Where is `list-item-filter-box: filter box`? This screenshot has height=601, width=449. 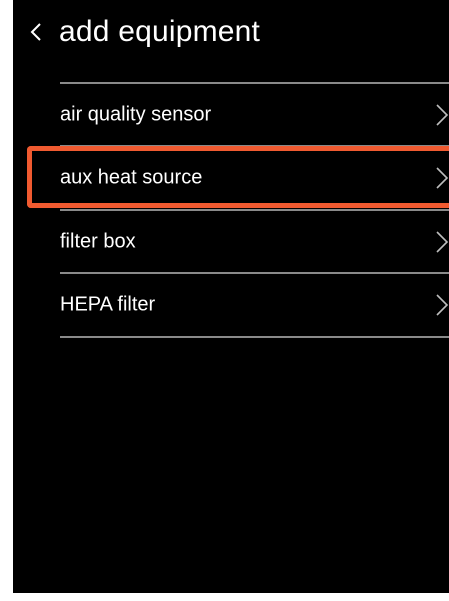
list-item-filter-box: filter box is located at coordinates (245, 241).